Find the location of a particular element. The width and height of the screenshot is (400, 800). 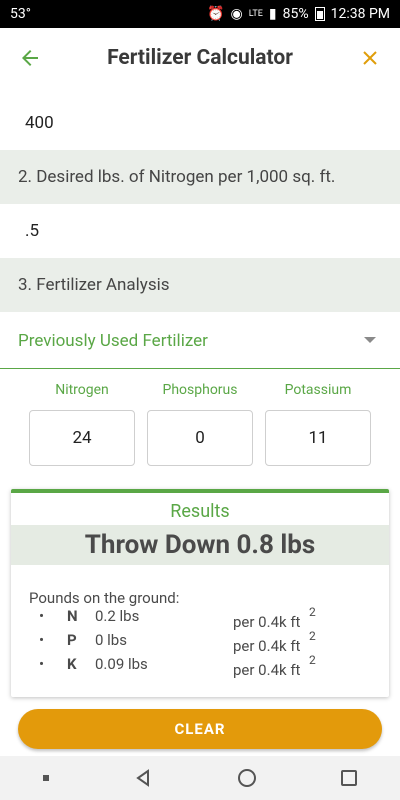

phosphorus-value-input: 0 is located at coordinates (200, 438).